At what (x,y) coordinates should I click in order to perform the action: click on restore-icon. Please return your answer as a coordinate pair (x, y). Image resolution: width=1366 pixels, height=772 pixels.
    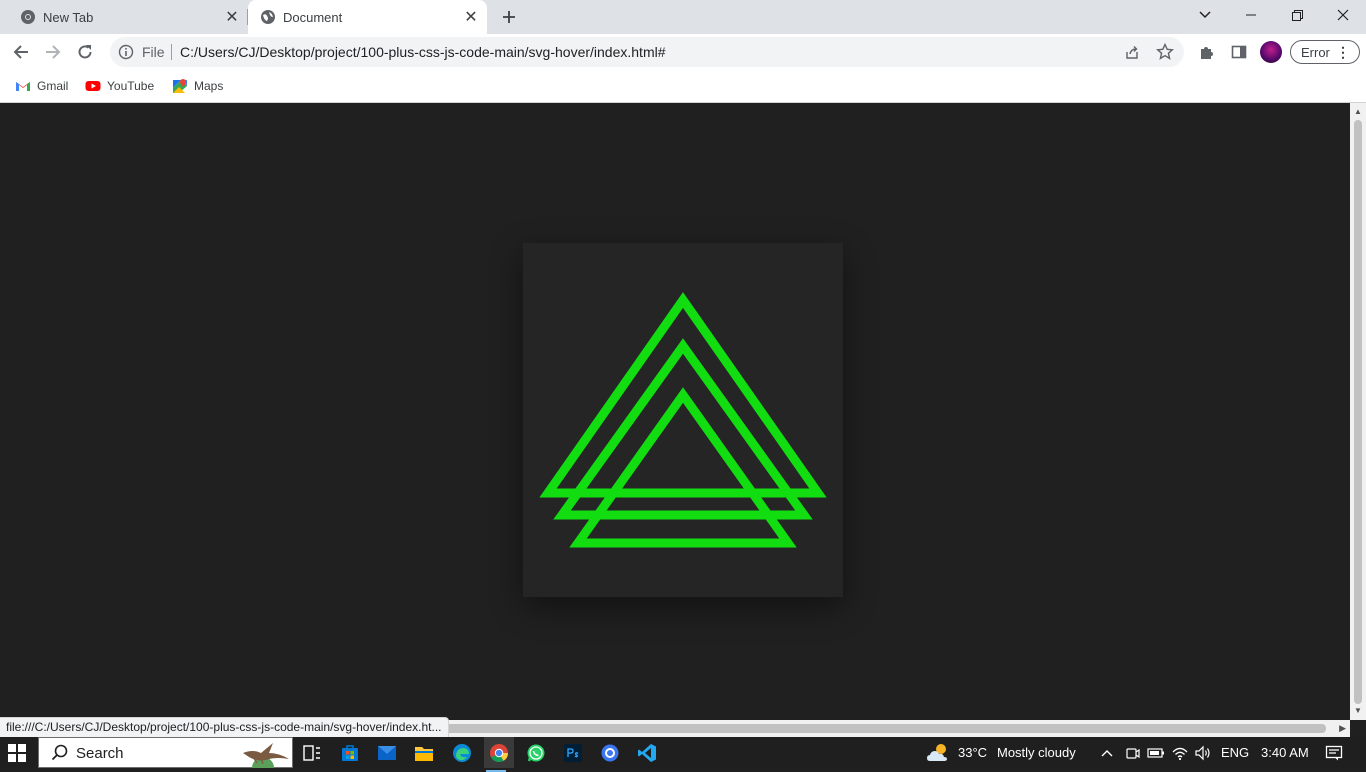
    Looking at the image, I should click on (1297, 15).